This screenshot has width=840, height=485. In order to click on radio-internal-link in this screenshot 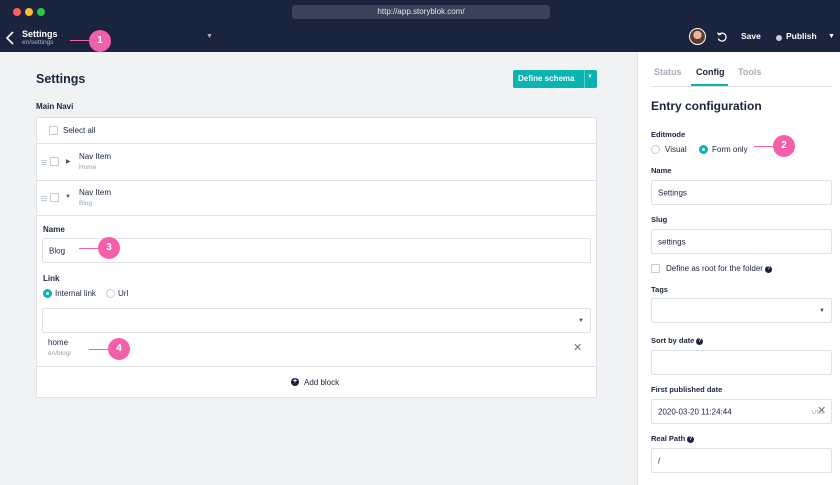, I will do `click(47, 293)`.